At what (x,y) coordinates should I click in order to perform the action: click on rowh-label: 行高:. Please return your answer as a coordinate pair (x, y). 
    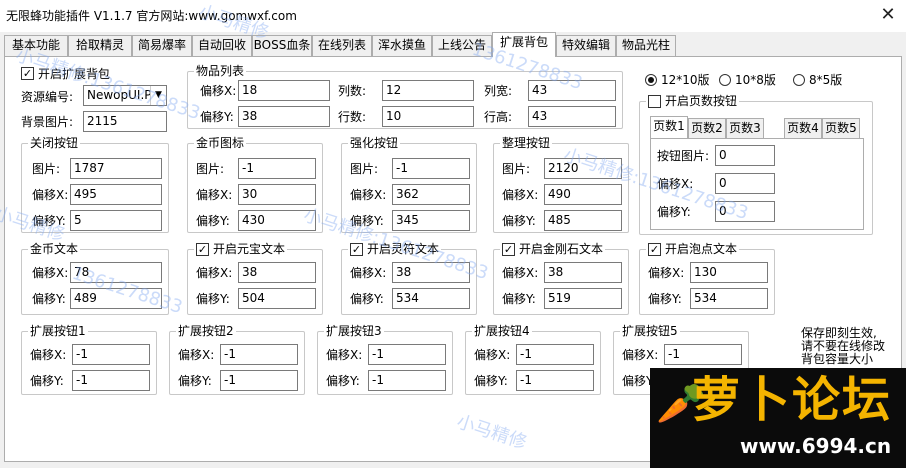
    Looking at the image, I should click on (498, 117).